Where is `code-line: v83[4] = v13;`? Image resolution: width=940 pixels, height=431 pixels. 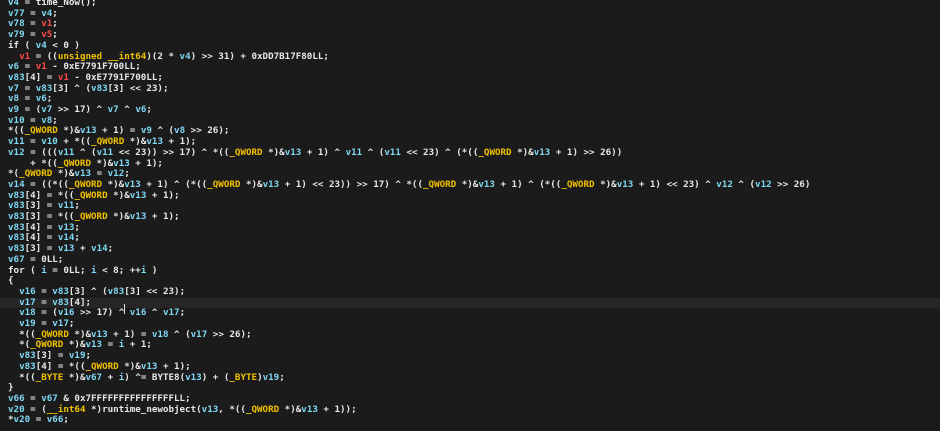 code-line: v83[4] = v13; is located at coordinates (470, 227).